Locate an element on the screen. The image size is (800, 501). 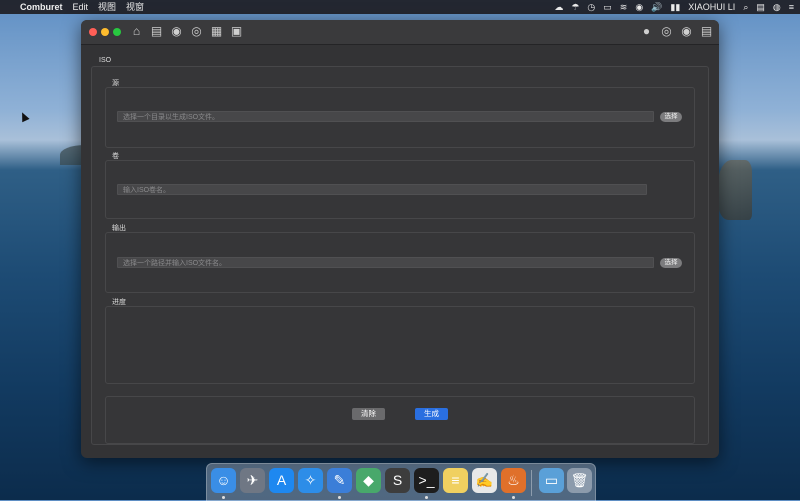
notification-center-icon: ≡ is located at coordinates (791, 7).